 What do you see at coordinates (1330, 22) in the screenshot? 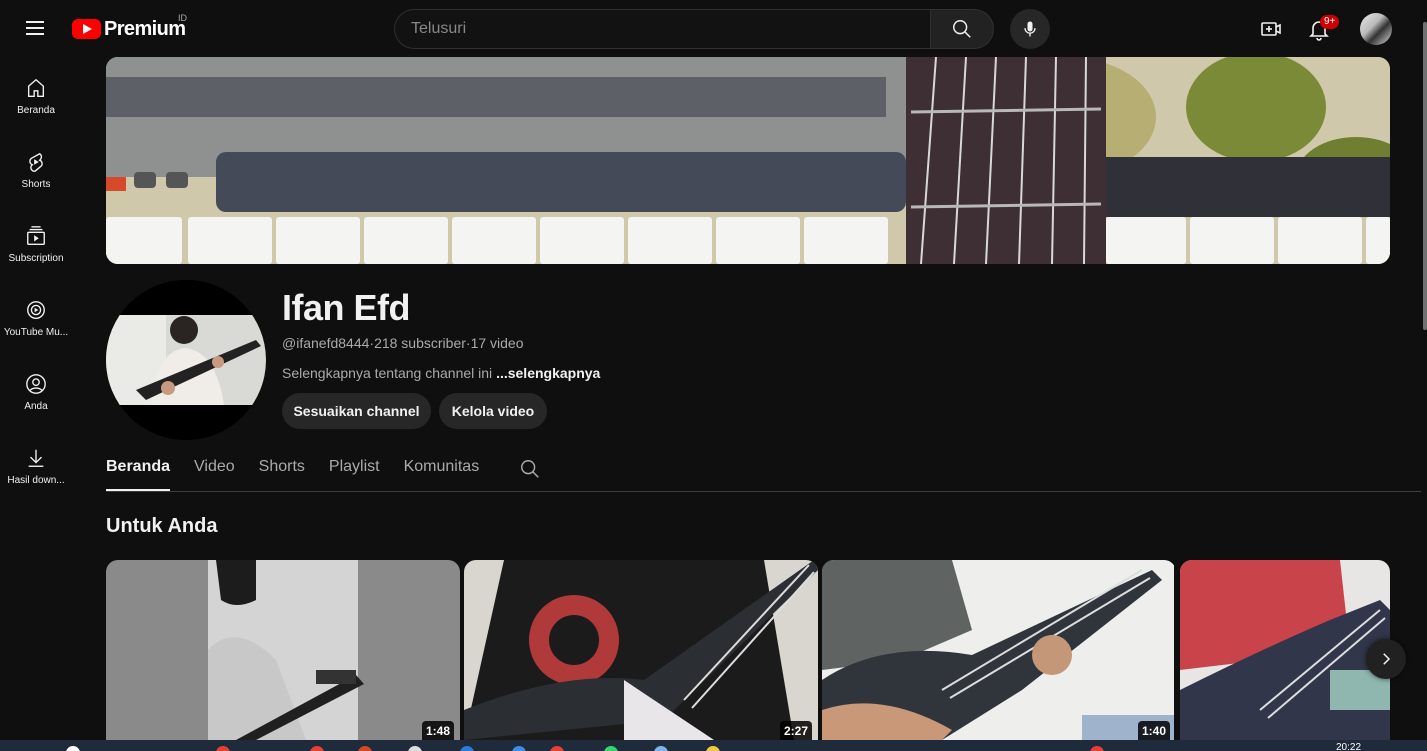
I see `notification-badge: 9+` at bounding box center [1330, 22].